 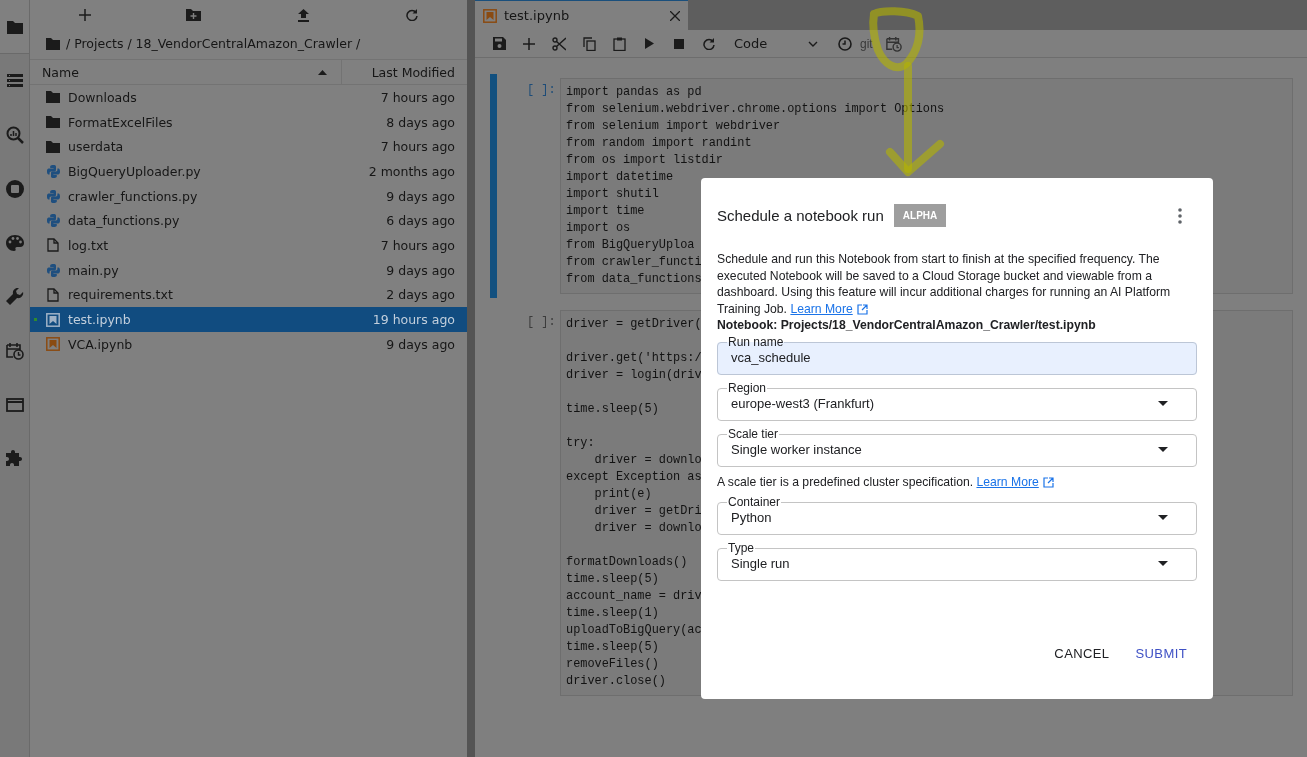 I want to click on code-line: from data_functions, so click(x=634, y=279).